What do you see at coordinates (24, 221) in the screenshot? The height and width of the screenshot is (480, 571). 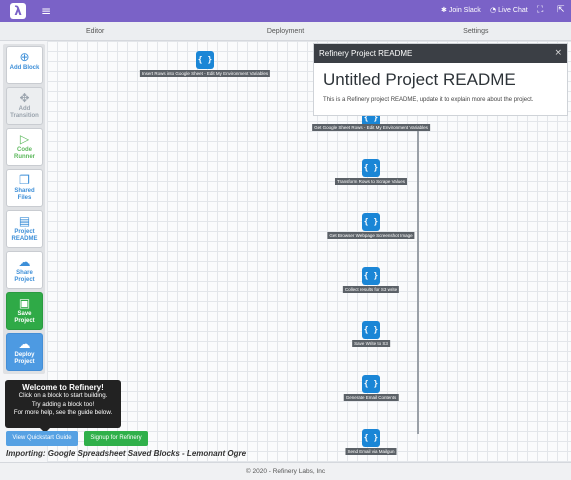 I see `book-icon: ▤` at bounding box center [24, 221].